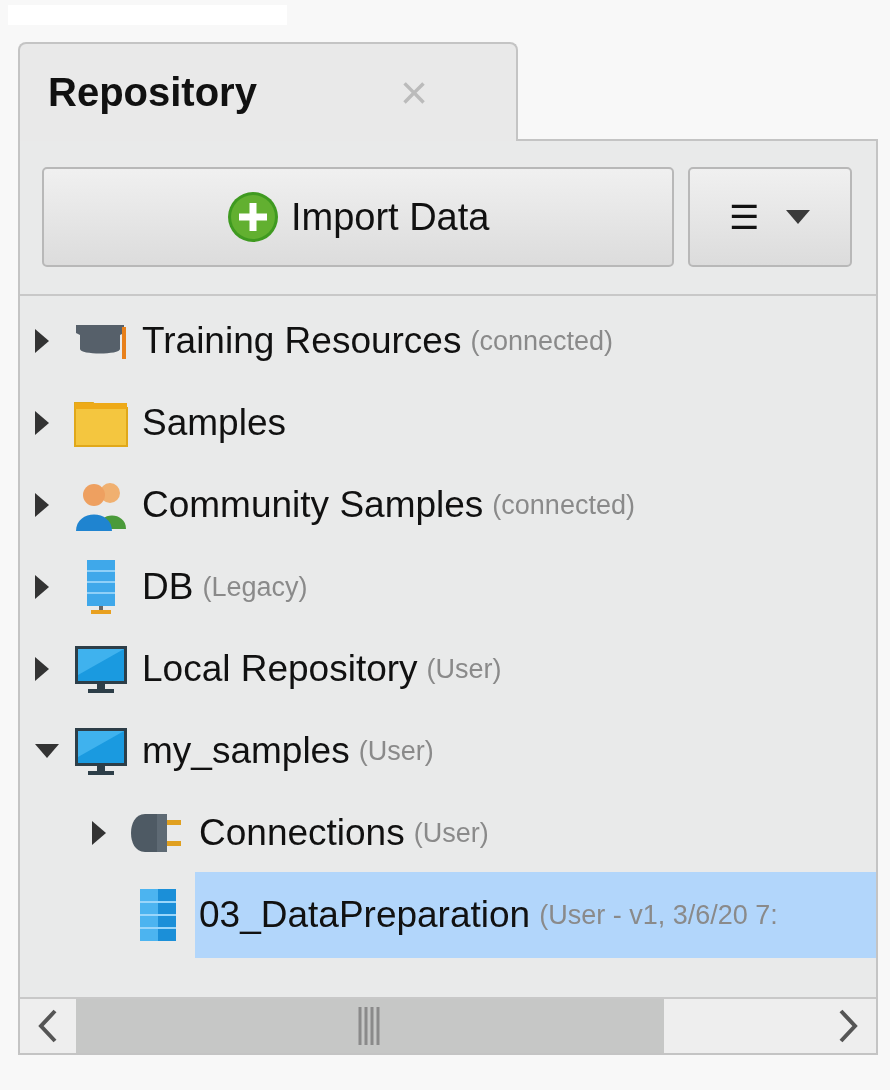  What do you see at coordinates (214, 423) in the screenshot?
I see `item-label: Samples` at bounding box center [214, 423].